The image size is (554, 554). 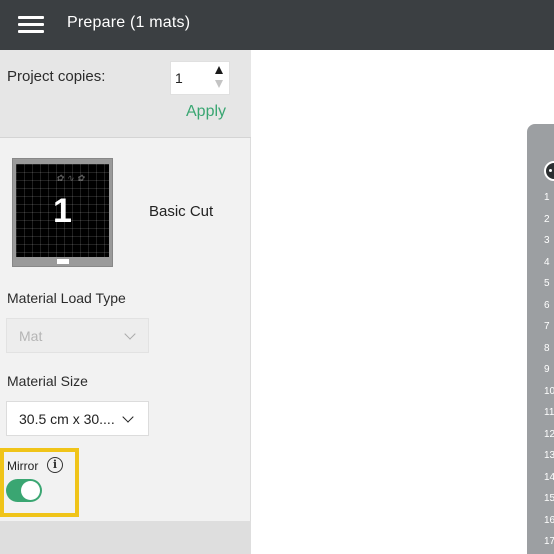 What do you see at coordinates (547, 262) in the screenshot?
I see `ruler-number: 4` at bounding box center [547, 262].